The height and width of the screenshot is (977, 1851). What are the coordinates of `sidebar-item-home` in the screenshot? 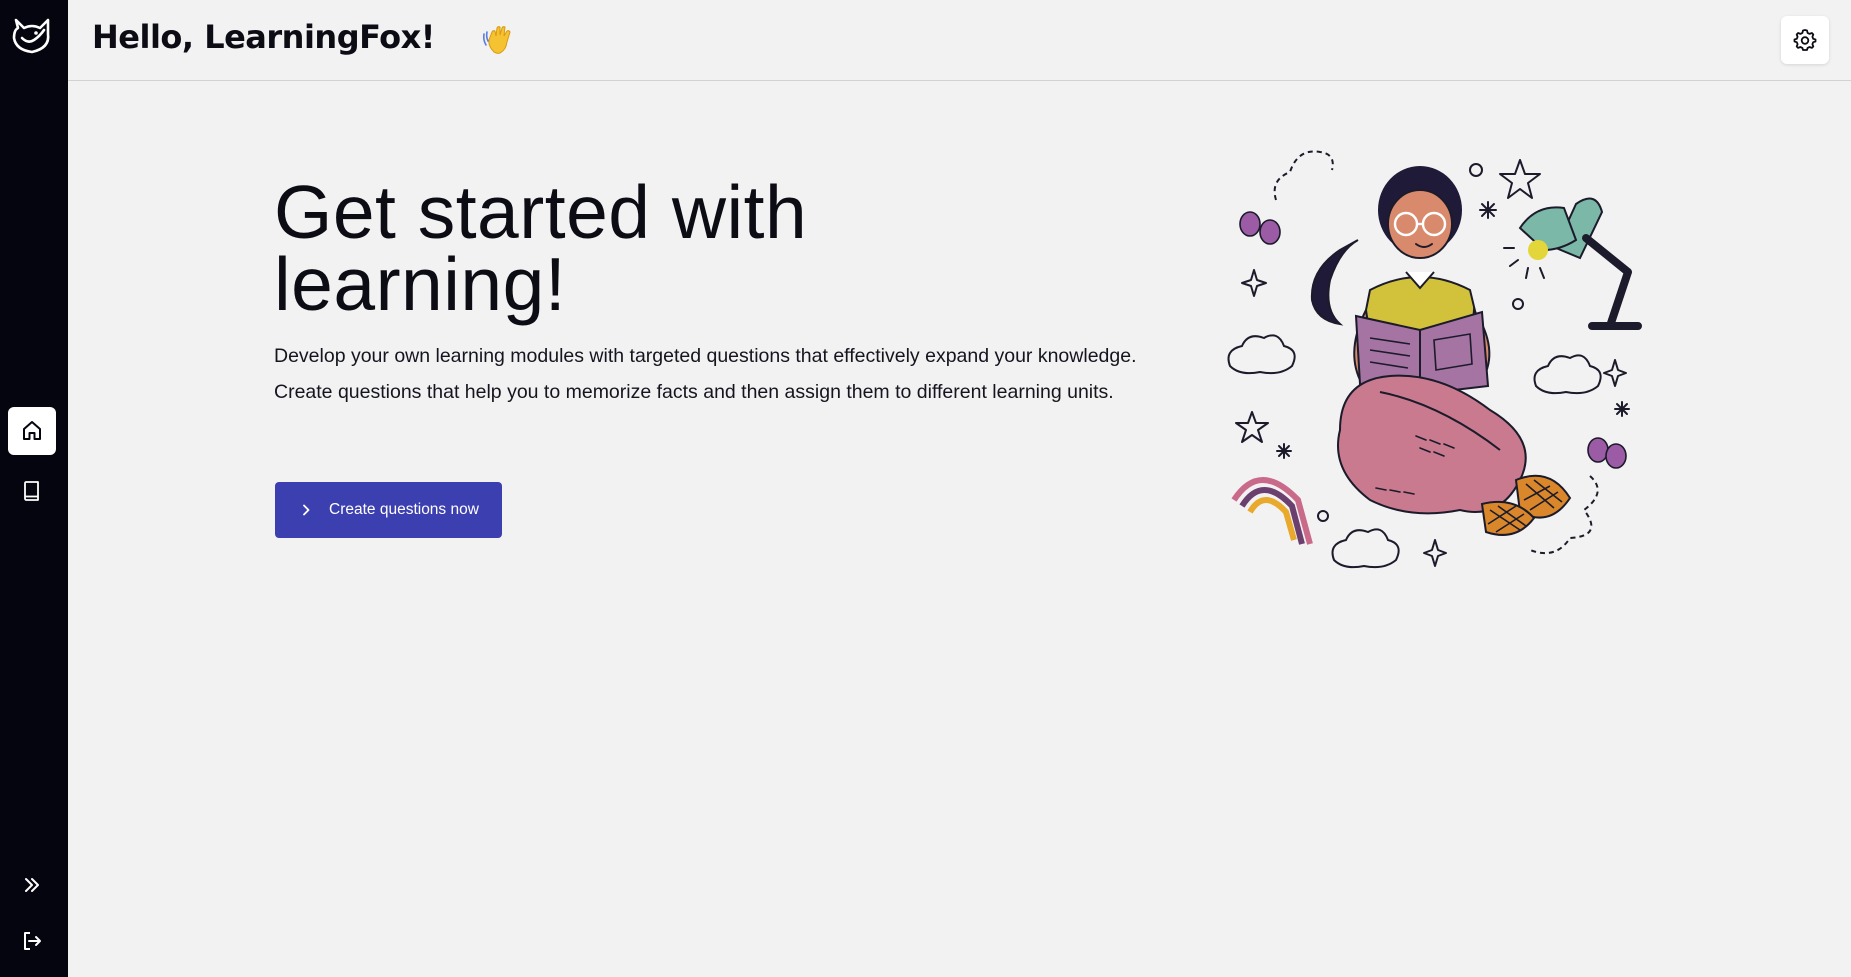 It's located at (32, 431).